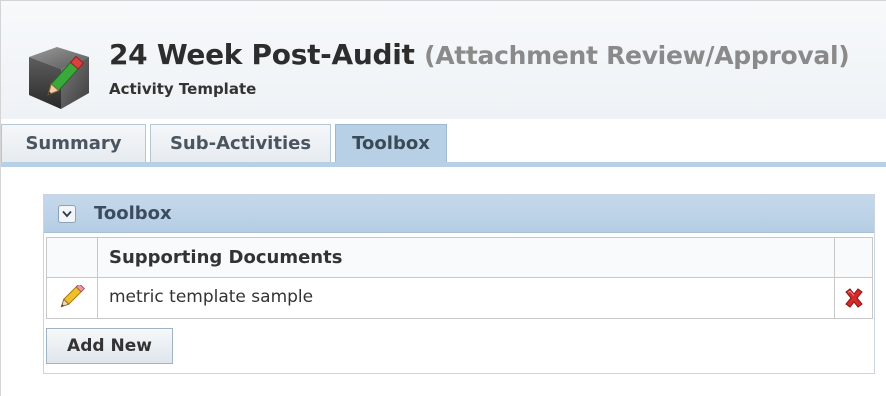 This screenshot has width=886, height=396. I want to click on tab-bar: Summary Sub-Activities Toolbox, so click(443, 143).